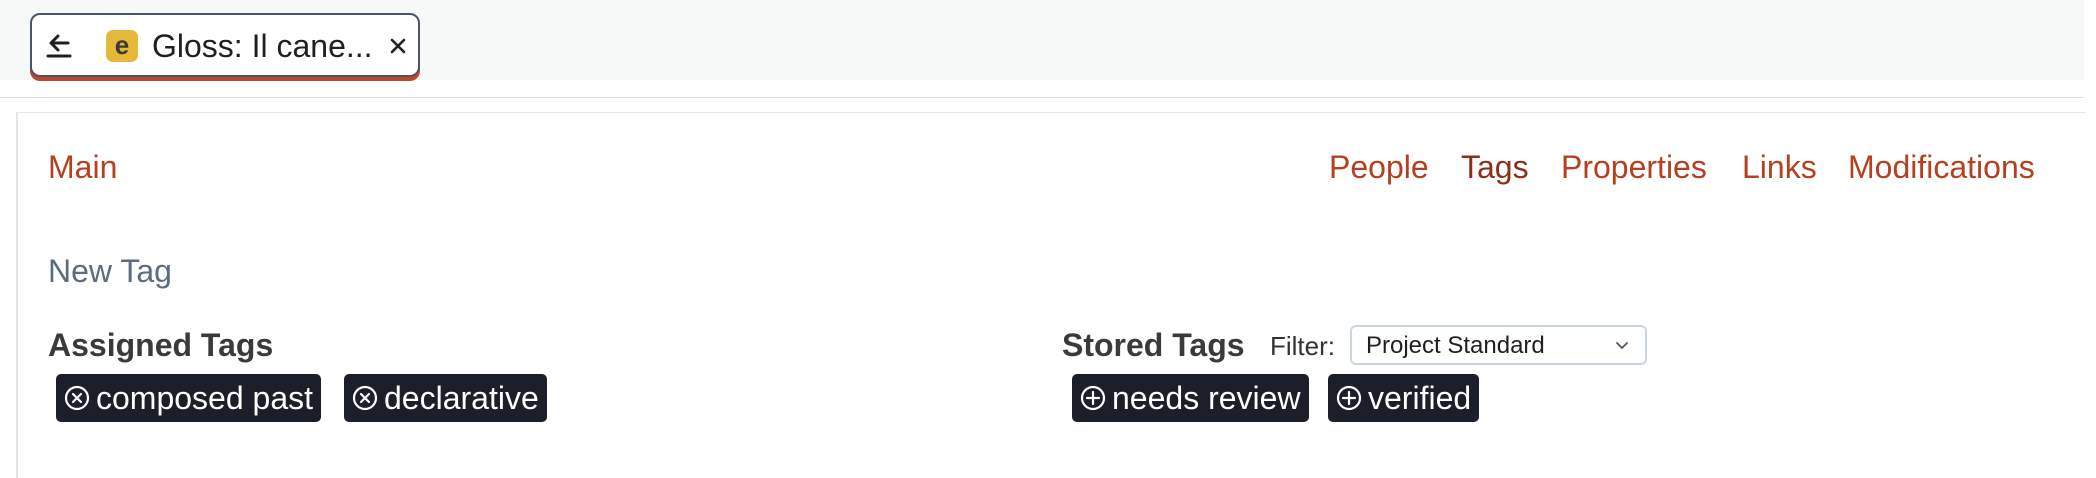  What do you see at coordinates (161, 345) in the screenshot?
I see `assigned-tags-title: Assigned Tags` at bounding box center [161, 345].